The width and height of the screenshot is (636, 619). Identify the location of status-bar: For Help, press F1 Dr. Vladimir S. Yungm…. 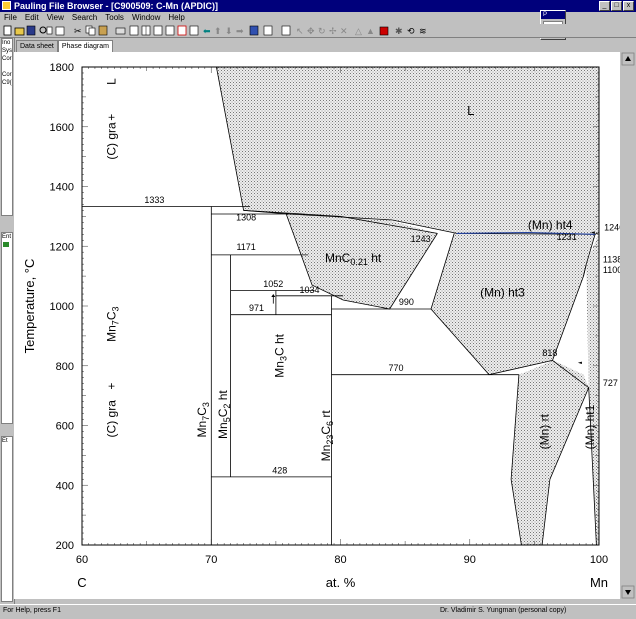
(318, 611).